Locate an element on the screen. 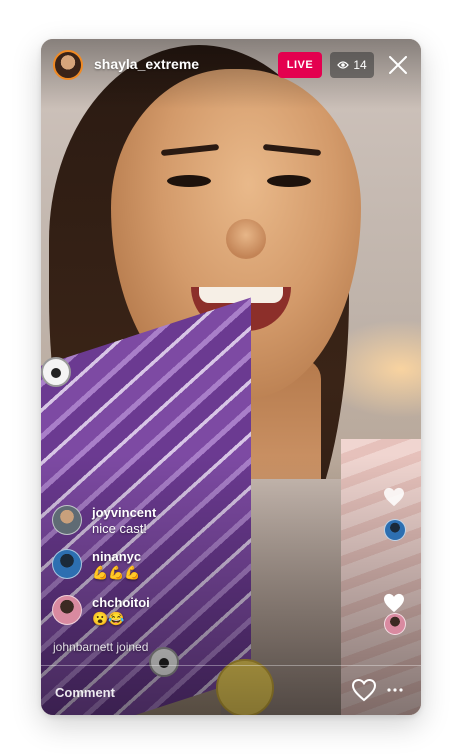 Image resolution: width=462 pixels, height=756 pixels. broadcaster-avatar is located at coordinates (68, 65).